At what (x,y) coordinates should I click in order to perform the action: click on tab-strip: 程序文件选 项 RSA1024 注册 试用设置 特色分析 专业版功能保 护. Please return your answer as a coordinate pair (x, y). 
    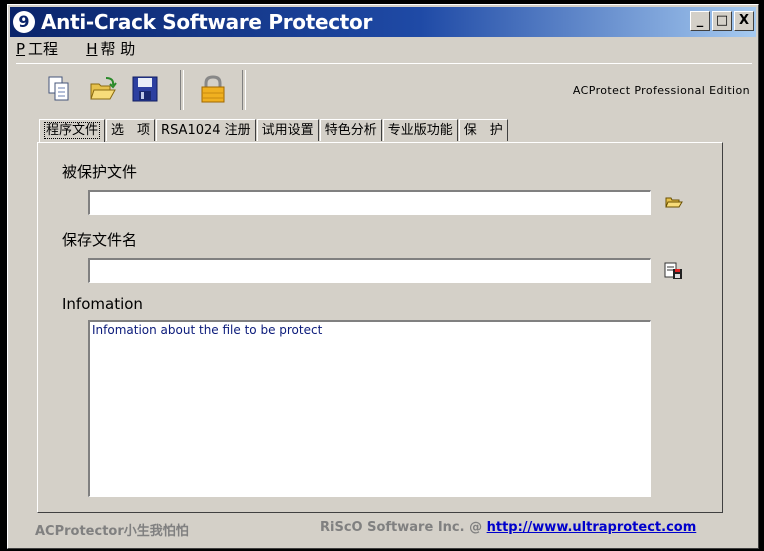
    Looking at the image, I should click on (274, 131).